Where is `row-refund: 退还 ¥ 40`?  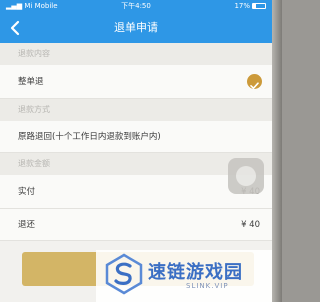
row-refund: 退还 ¥ 40 is located at coordinates (136, 225).